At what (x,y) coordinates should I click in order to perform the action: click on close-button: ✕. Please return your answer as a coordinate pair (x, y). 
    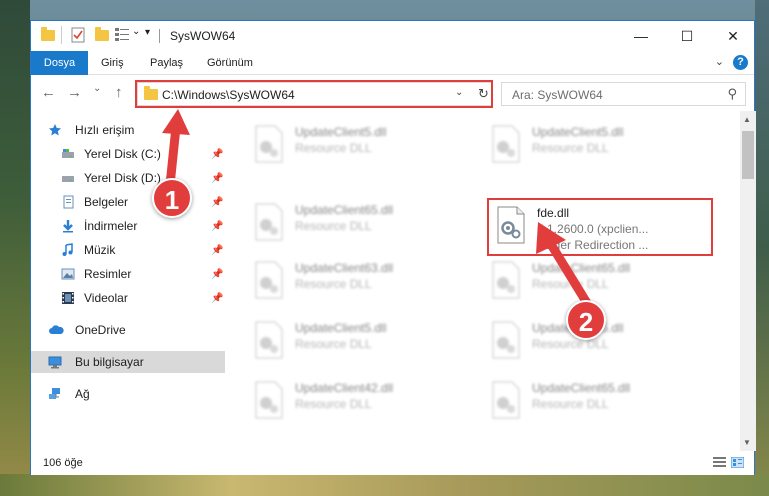
    Looking at the image, I should click on (733, 36).